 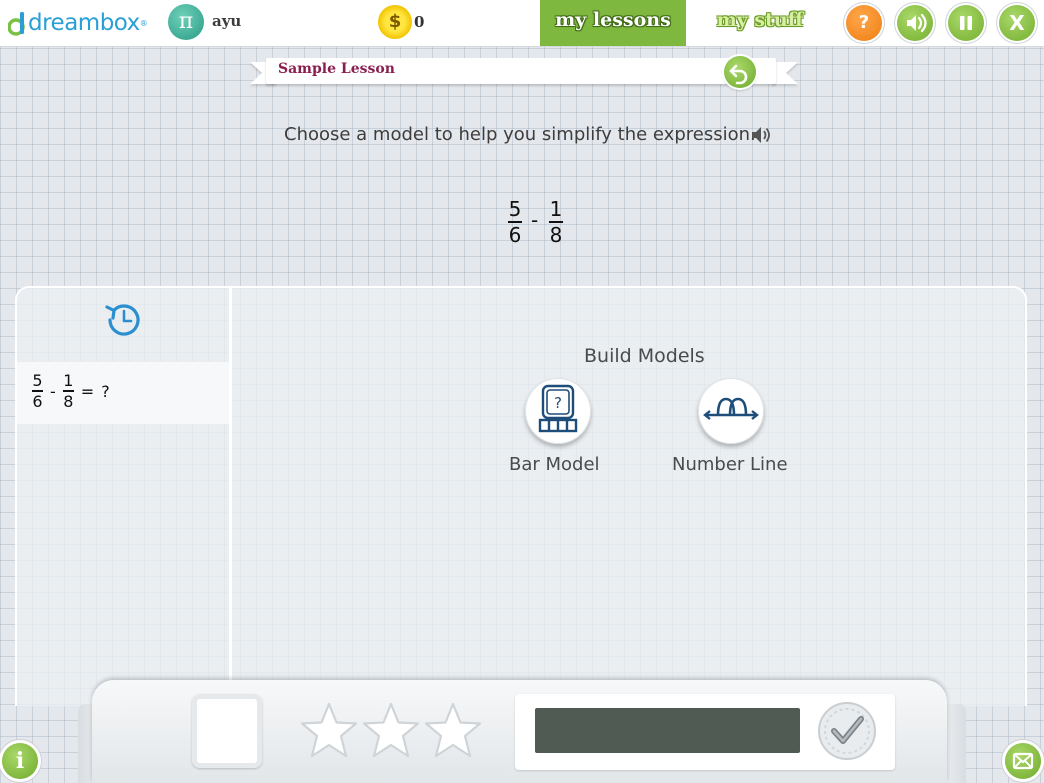 I want to click on history-equals: =, so click(x=87, y=391).